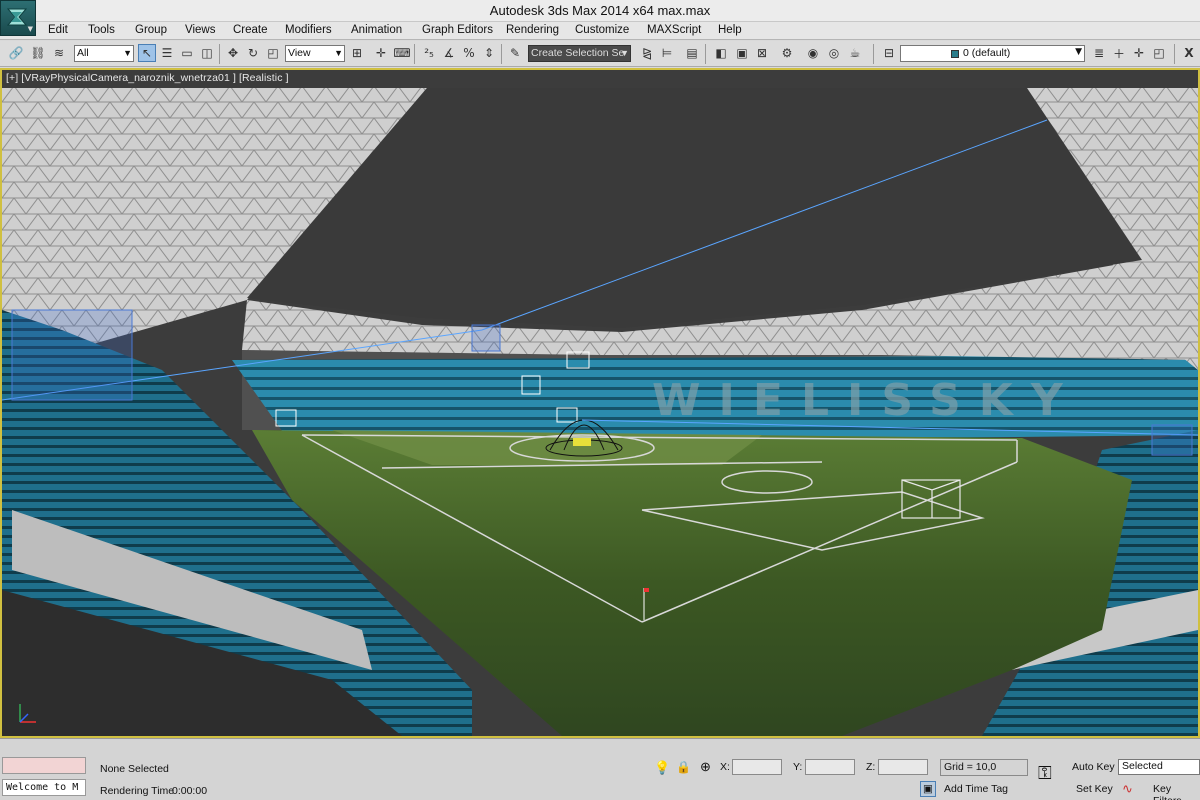  Describe the element at coordinates (151, 30) in the screenshot. I see `menu-group: Group` at that location.